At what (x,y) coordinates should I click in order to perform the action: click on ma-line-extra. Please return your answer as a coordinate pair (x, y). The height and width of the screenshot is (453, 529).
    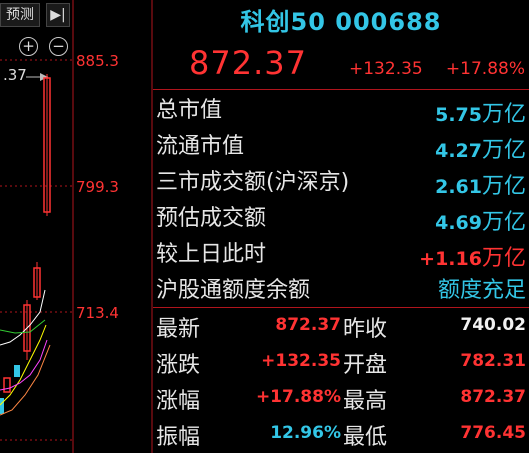
    Looking at the image, I should click on (25, 380).